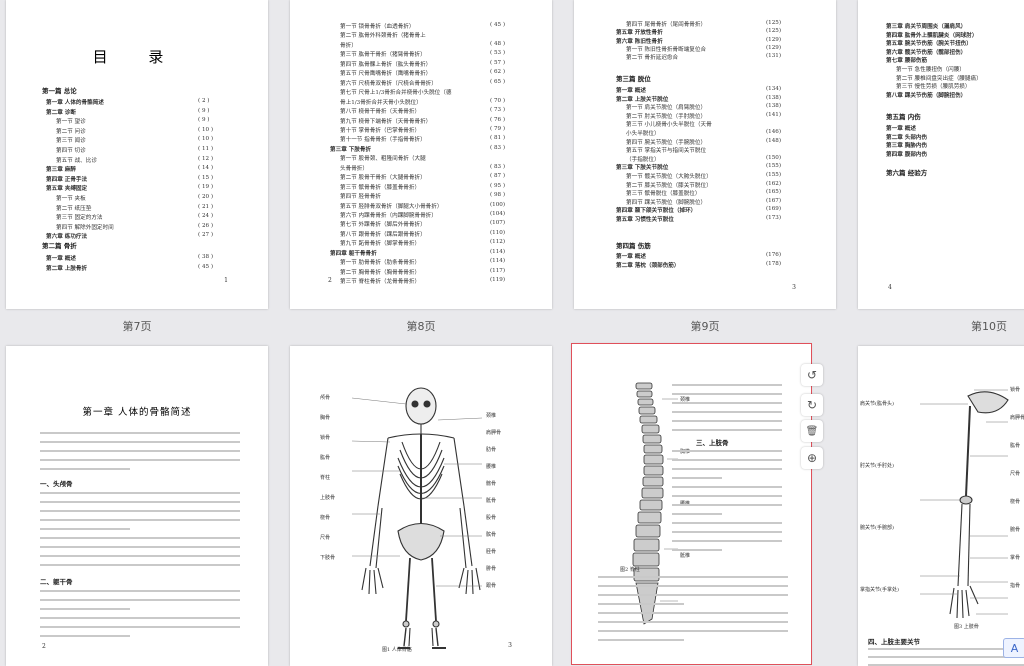 Image resolution: width=1024 pixels, height=666 pixels. I want to click on toc-entry-title: 第五章 开放性骨折, so click(639, 33).